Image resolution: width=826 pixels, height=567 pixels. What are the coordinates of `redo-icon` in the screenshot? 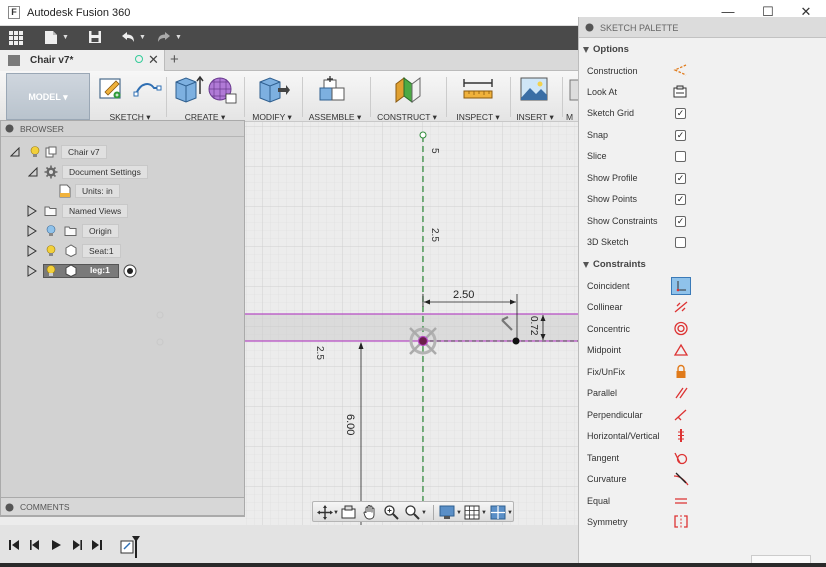 It's located at (164, 39).